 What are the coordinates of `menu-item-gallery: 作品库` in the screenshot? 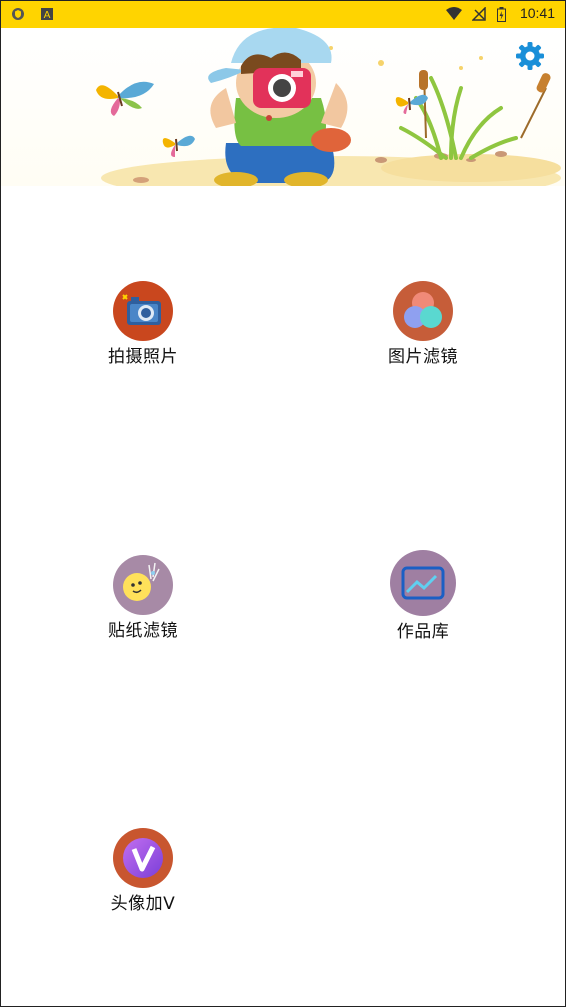 It's located at (423, 597).